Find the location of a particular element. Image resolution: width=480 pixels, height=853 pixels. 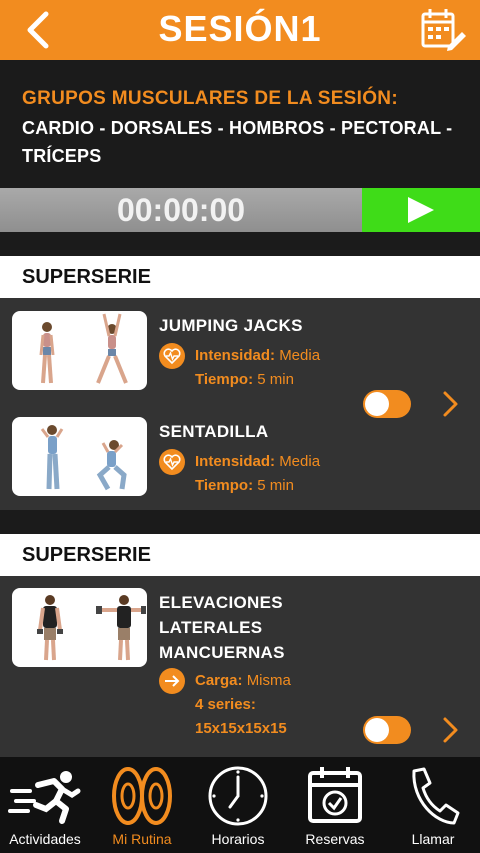

load-value: Misma is located at coordinates (268, 680).